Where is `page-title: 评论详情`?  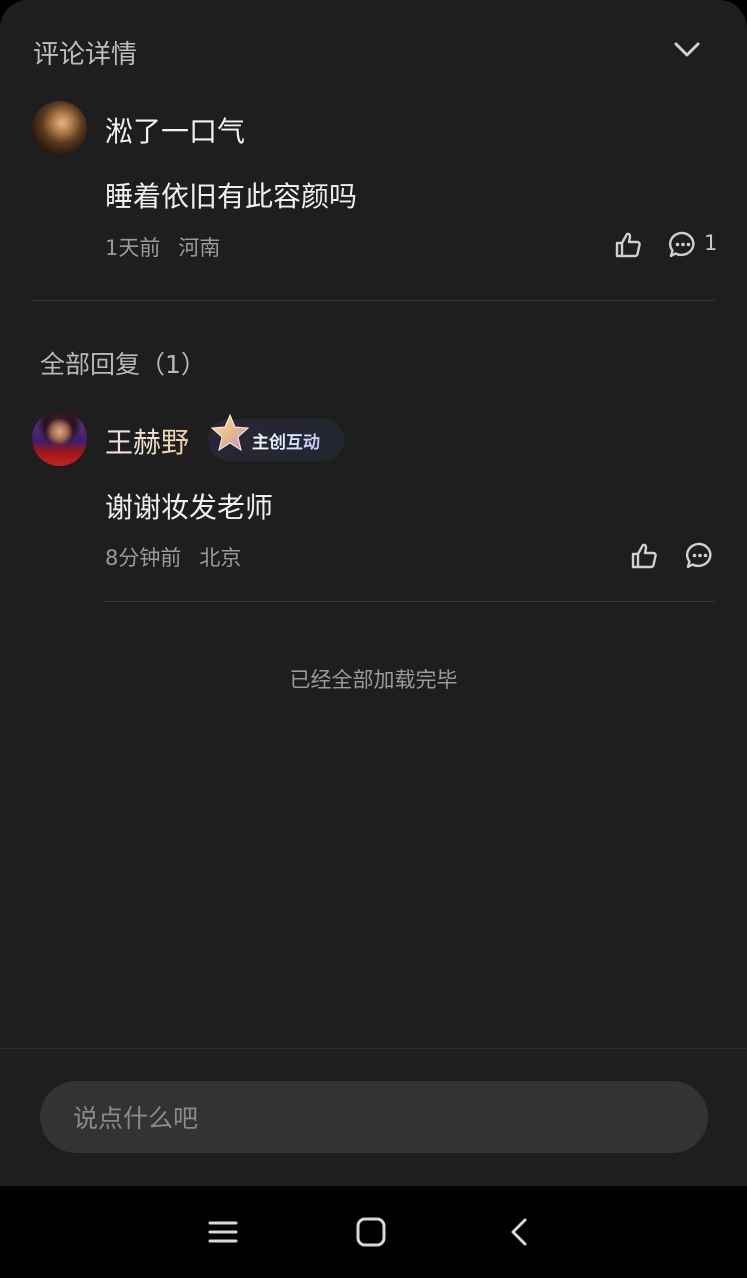 page-title: 评论详情 is located at coordinates (85, 55).